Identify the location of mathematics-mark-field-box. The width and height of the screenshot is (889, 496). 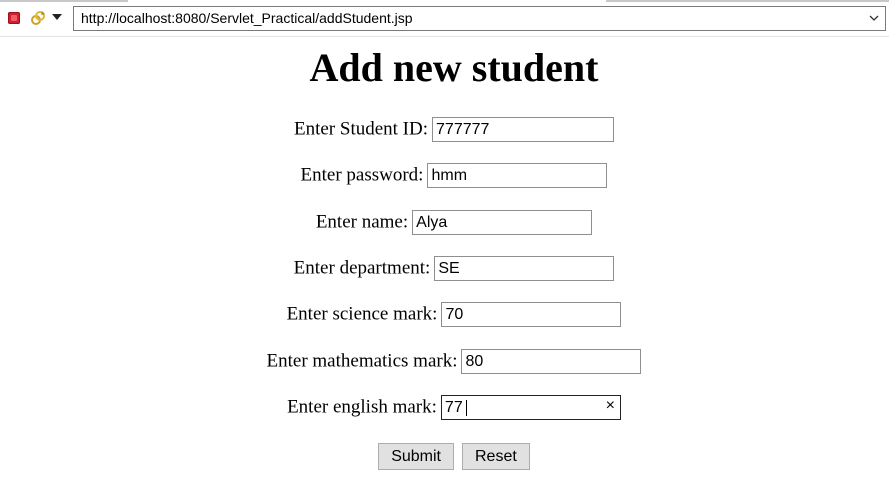
(551, 361).